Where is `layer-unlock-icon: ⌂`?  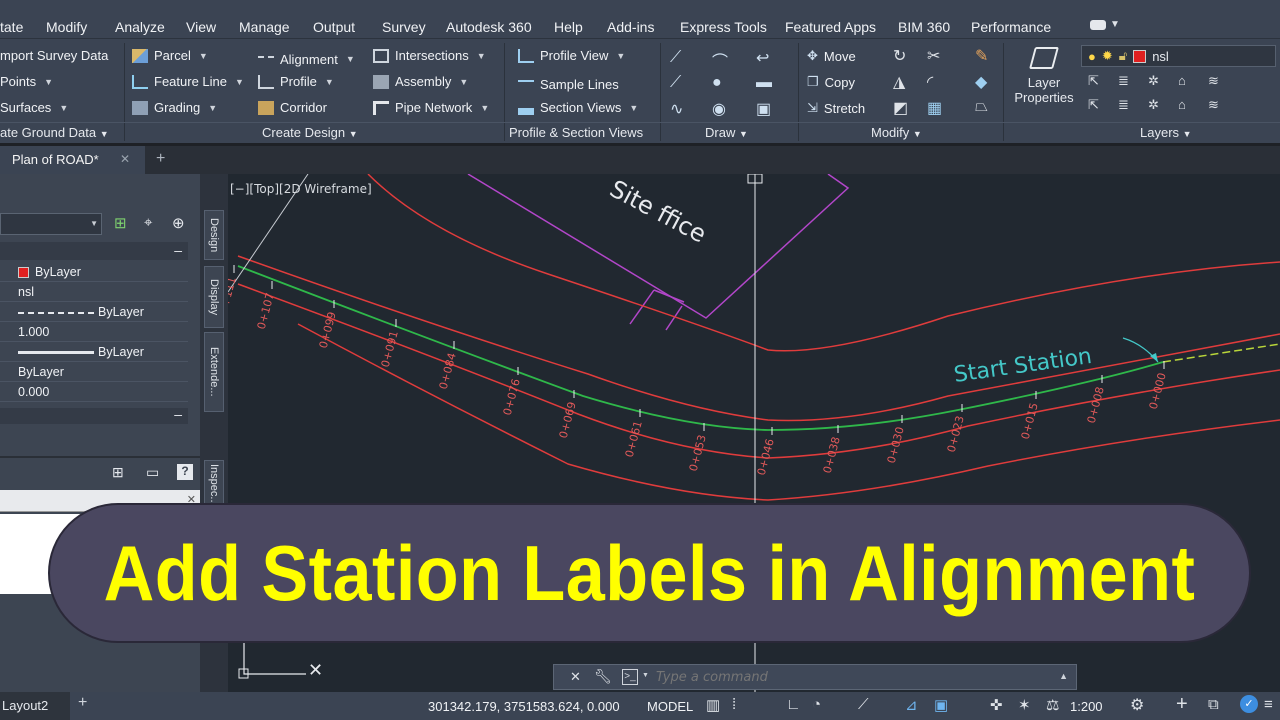
layer-unlock-icon: ⌂ is located at coordinates (1182, 104).